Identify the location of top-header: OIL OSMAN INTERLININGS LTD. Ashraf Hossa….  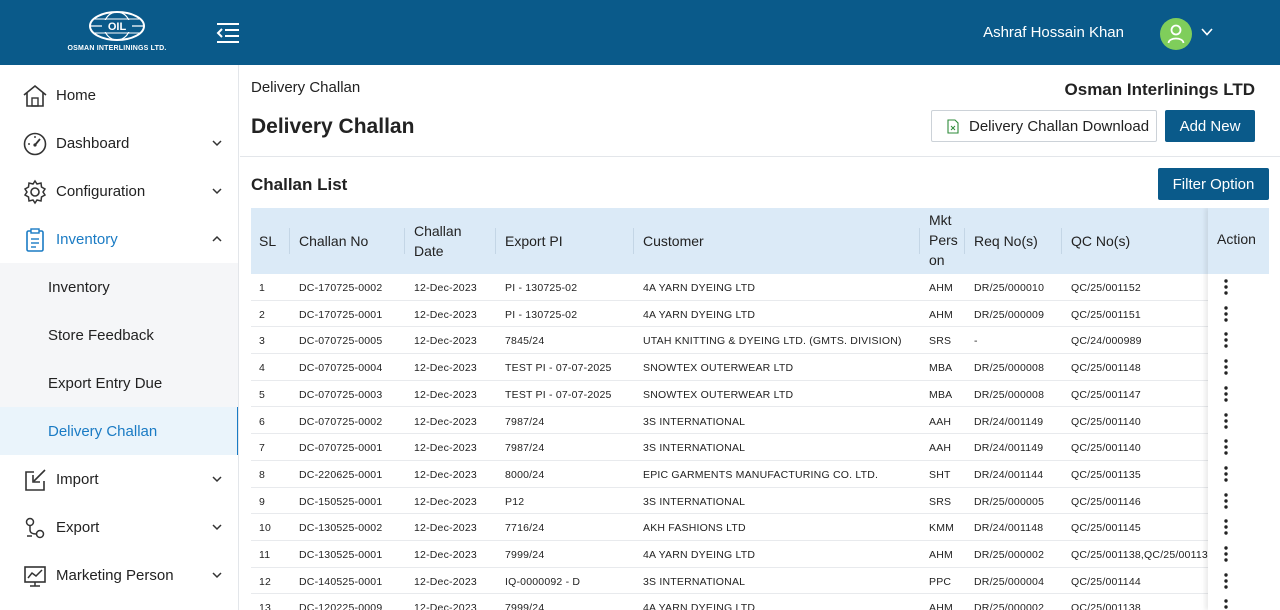
(640, 32).